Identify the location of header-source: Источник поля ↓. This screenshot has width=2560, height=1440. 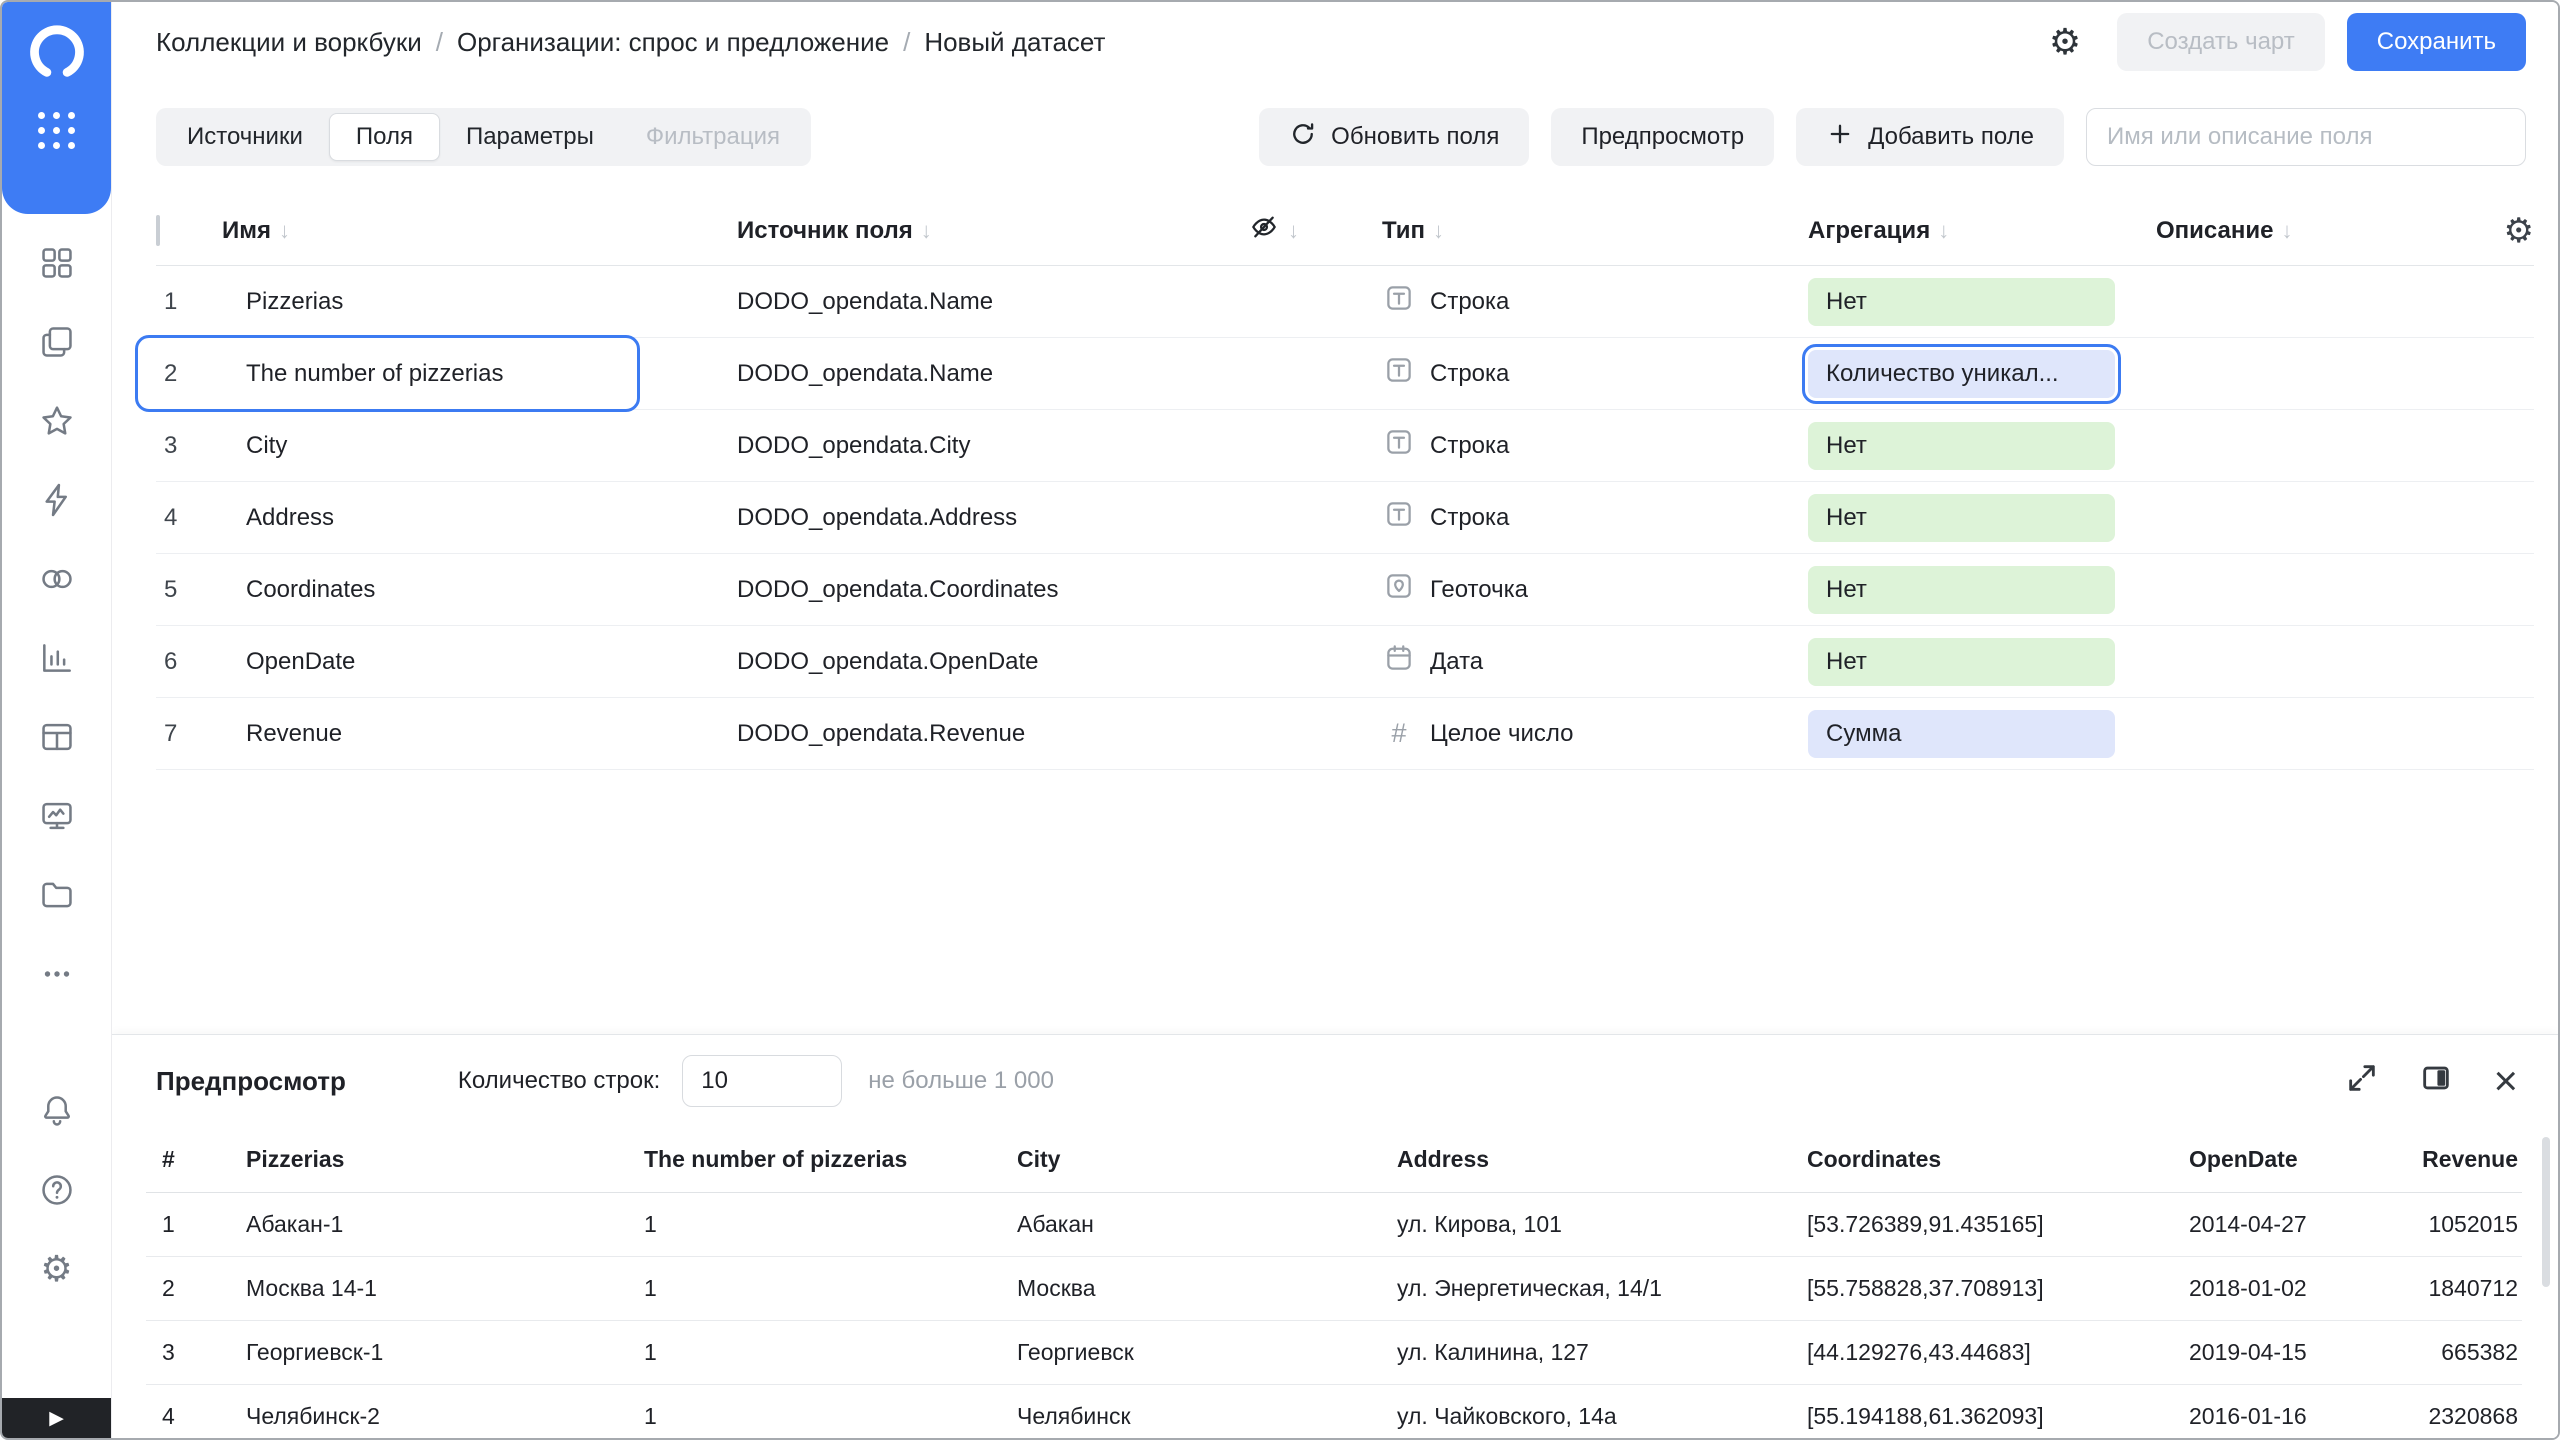
(992, 231).